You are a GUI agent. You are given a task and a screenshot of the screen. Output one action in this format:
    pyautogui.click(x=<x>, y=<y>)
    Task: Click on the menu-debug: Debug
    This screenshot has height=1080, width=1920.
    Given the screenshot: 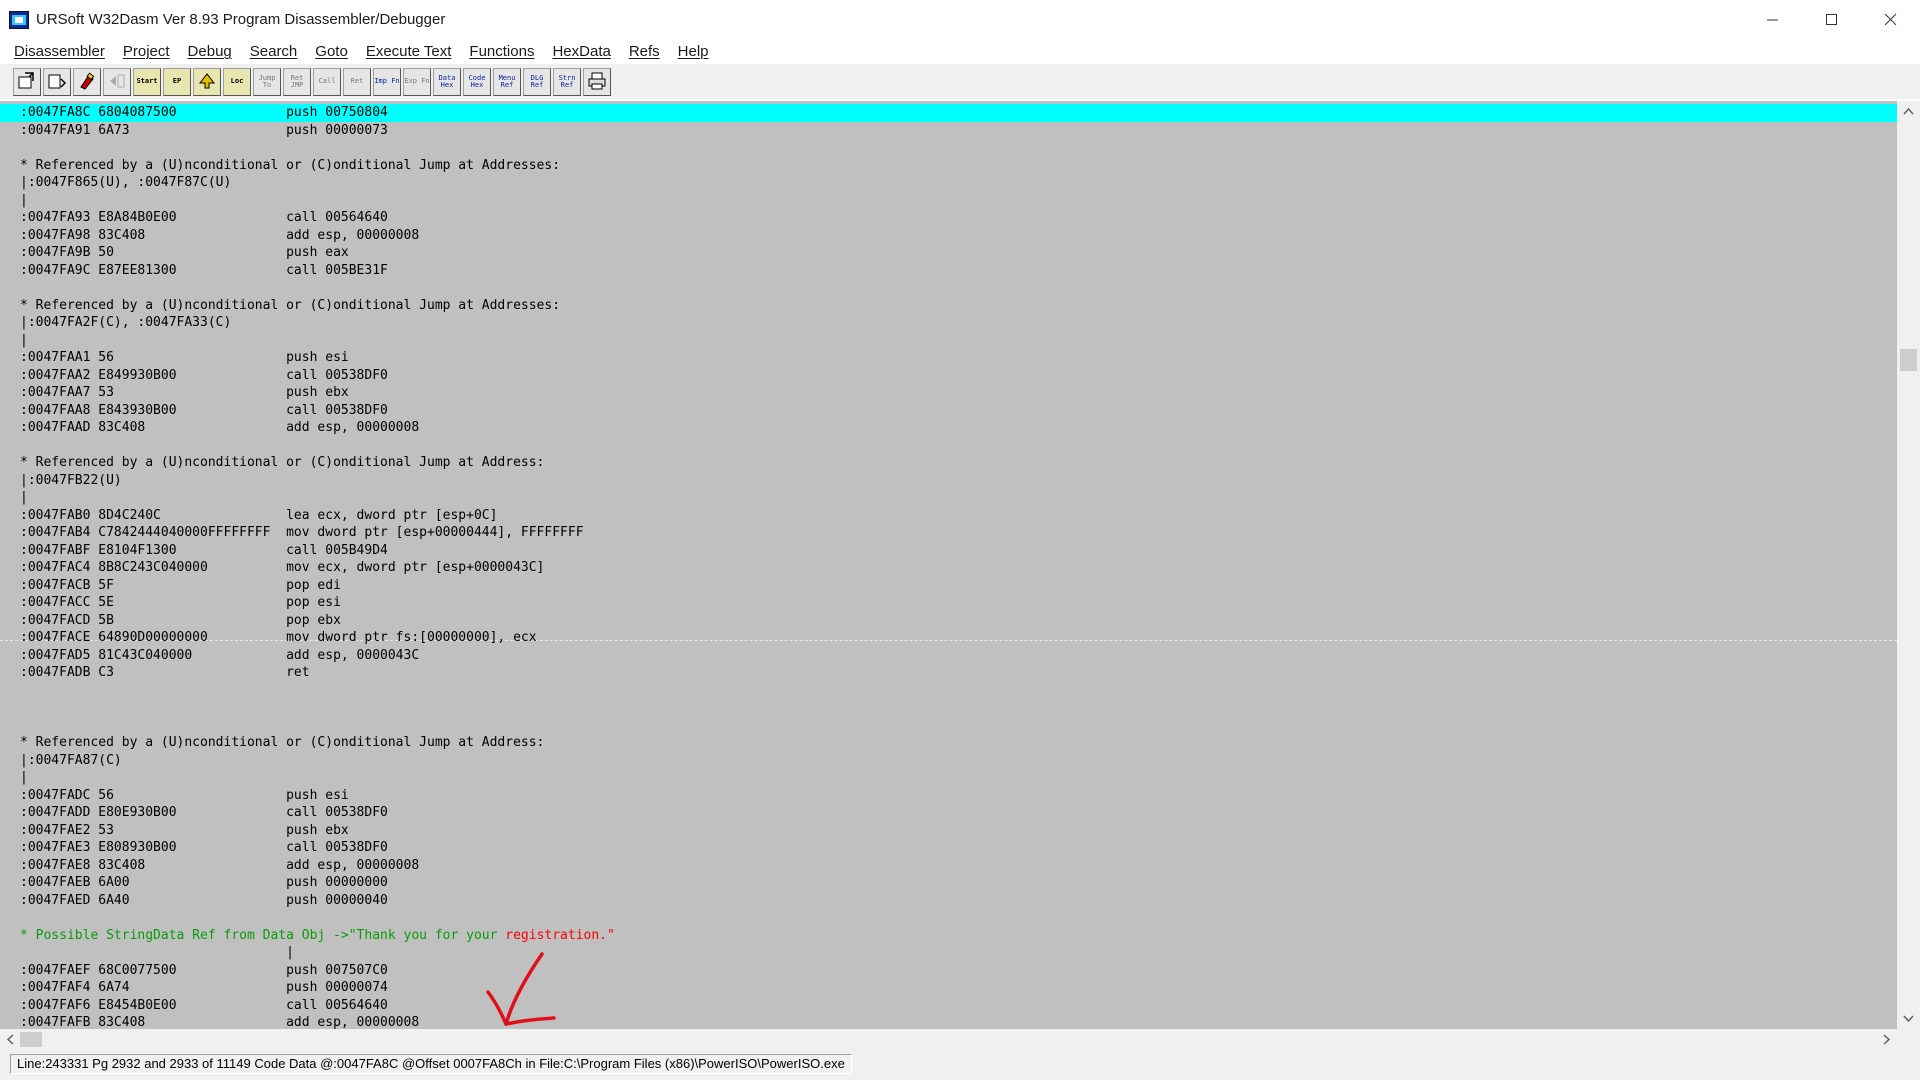 What is the action you would take?
    pyautogui.click(x=210, y=51)
    